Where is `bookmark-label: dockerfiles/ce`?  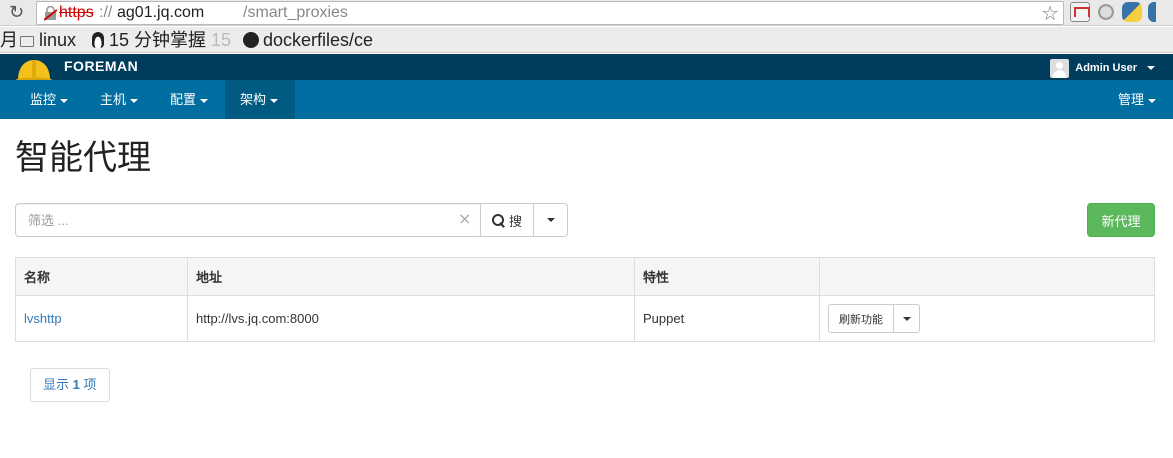
bookmark-label: dockerfiles/ce is located at coordinates (318, 40).